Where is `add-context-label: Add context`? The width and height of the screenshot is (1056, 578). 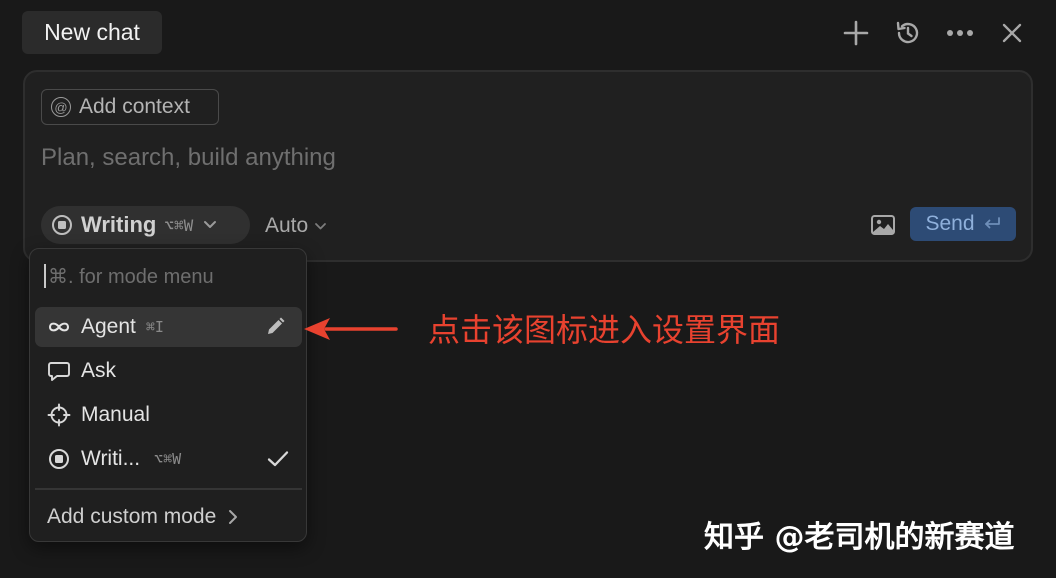
add-context-label: Add context is located at coordinates (134, 106).